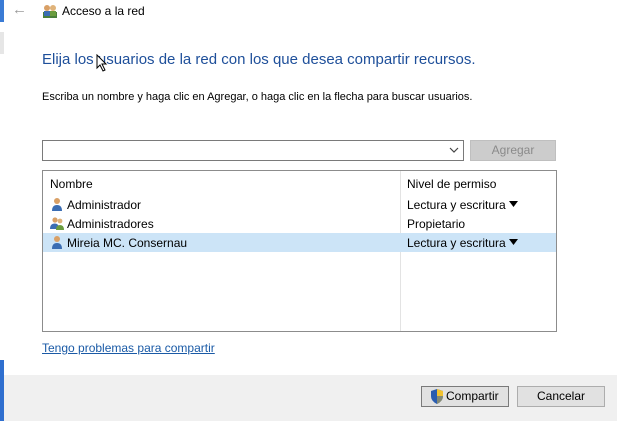  What do you see at coordinates (472, 396) in the screenshot?
I see `share-button-label: Compartir` at bounding box center [472, 396].